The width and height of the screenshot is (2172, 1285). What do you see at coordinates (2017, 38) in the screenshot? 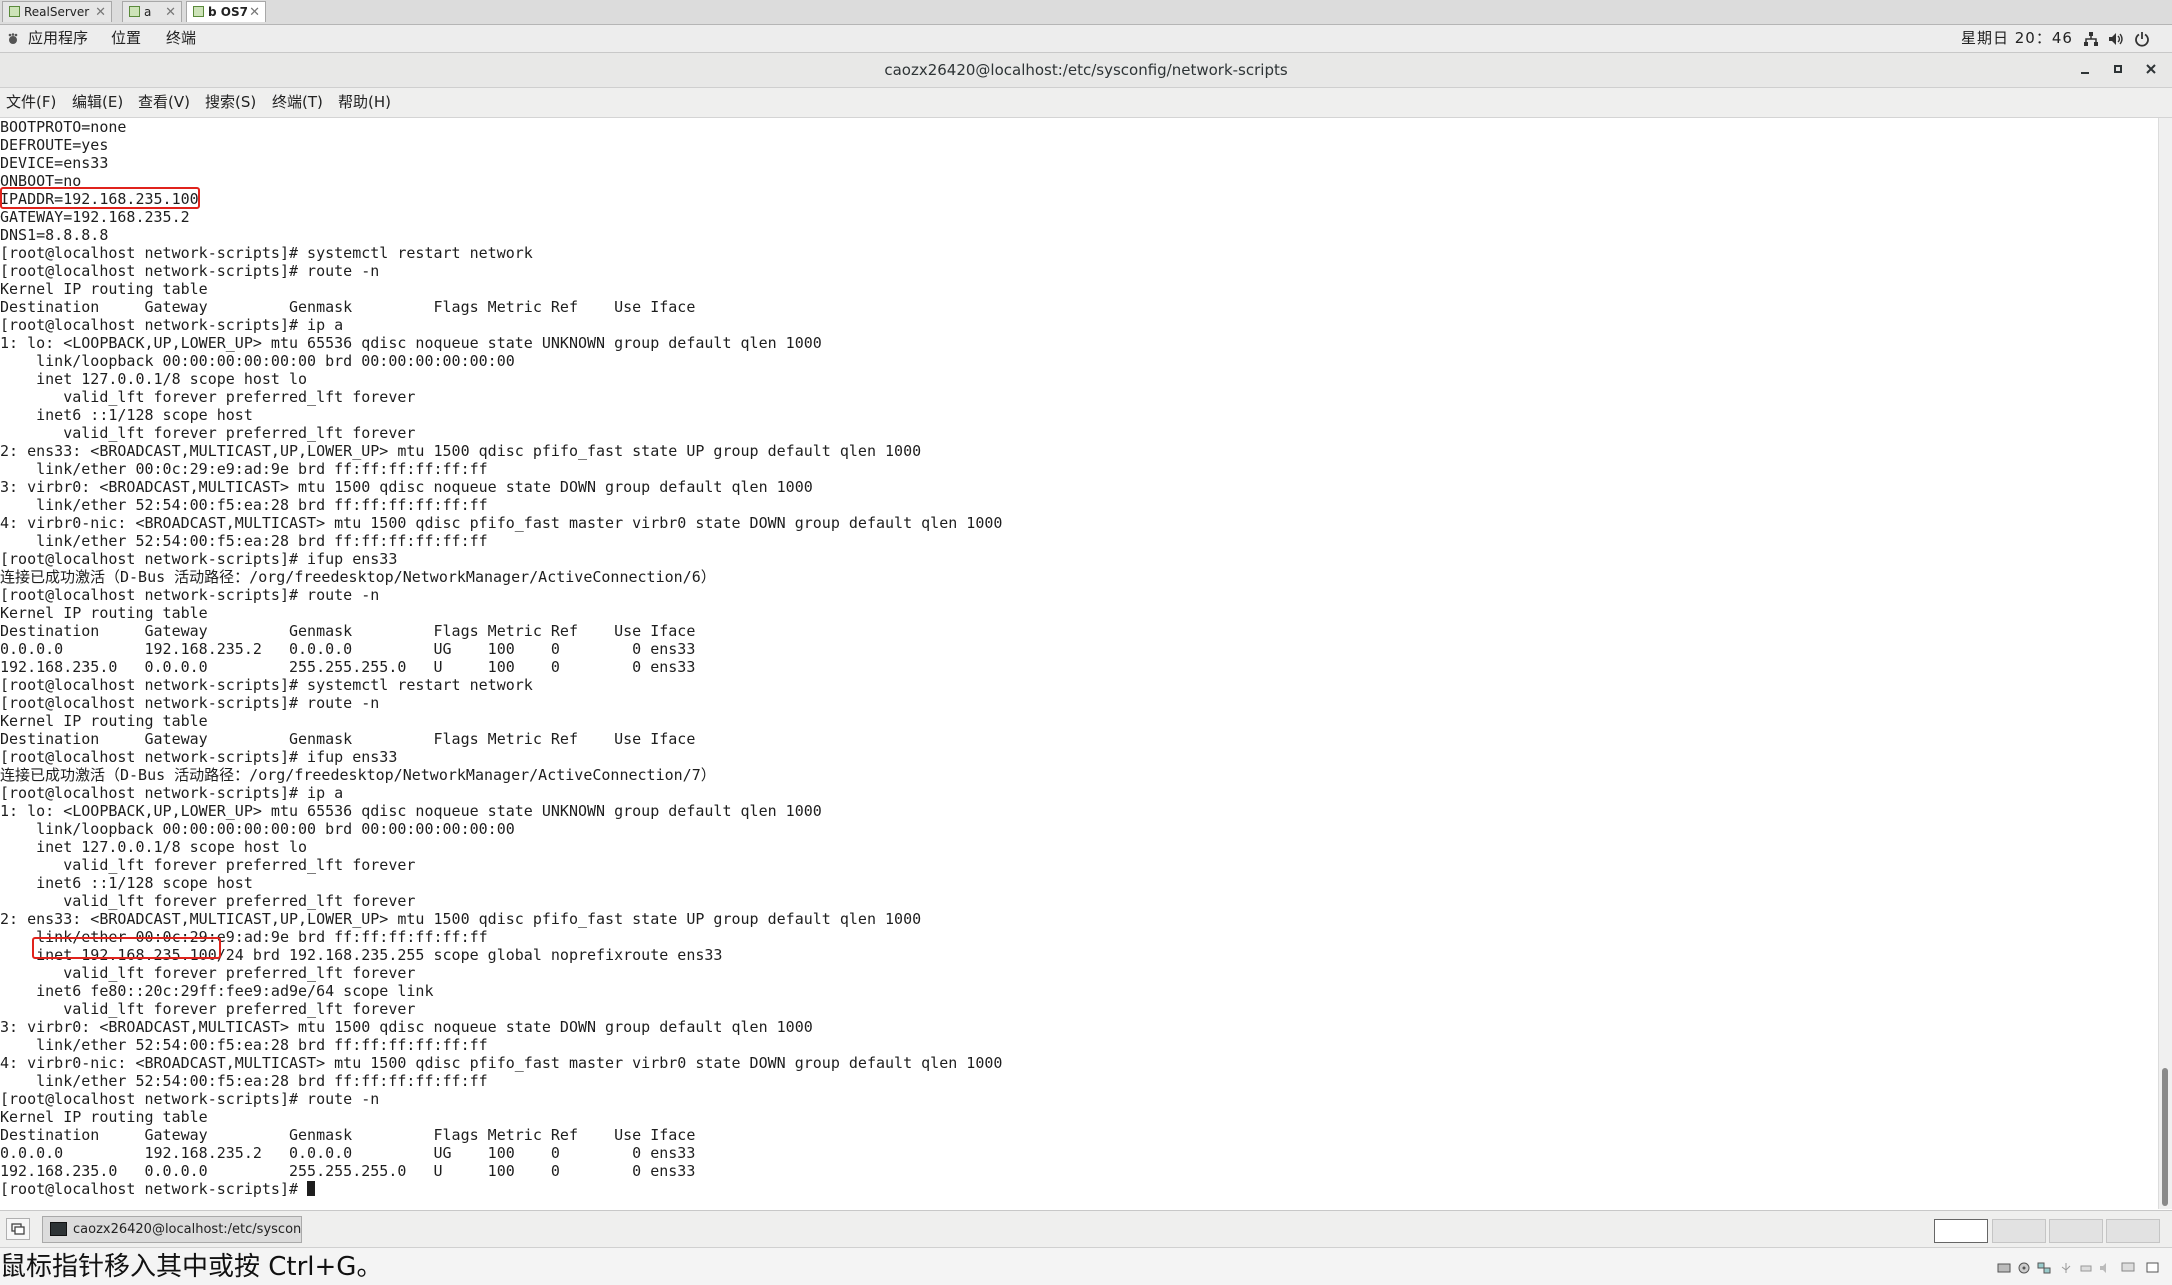
I see `clock: 星期日 20：46` at bounding box center [2017, 38].